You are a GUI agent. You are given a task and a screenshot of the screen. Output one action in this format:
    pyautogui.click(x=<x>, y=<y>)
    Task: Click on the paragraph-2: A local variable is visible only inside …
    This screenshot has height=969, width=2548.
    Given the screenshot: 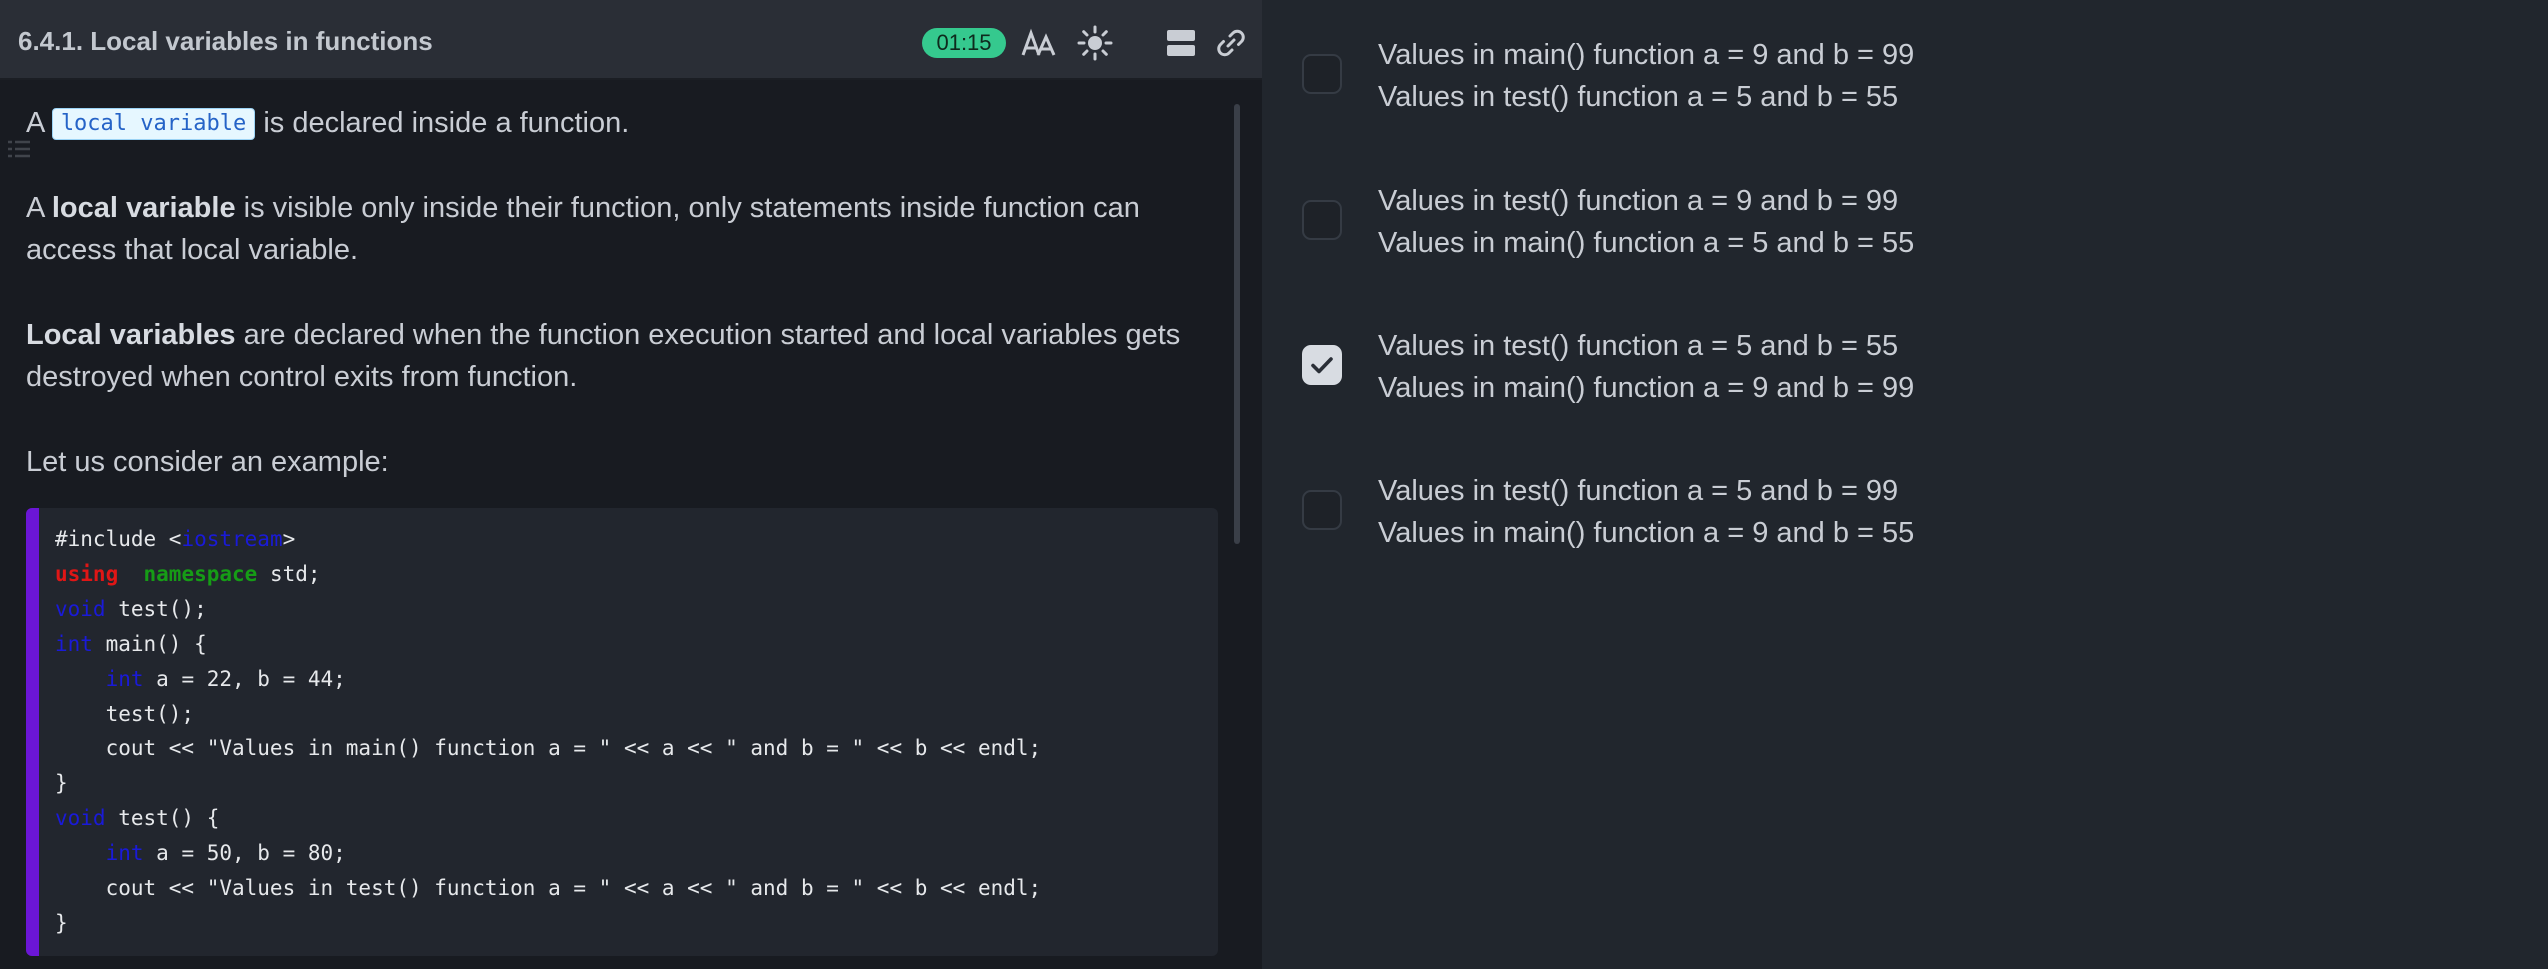 What is the action you would take?
    pyautogui.click(x=626, y=229)
    